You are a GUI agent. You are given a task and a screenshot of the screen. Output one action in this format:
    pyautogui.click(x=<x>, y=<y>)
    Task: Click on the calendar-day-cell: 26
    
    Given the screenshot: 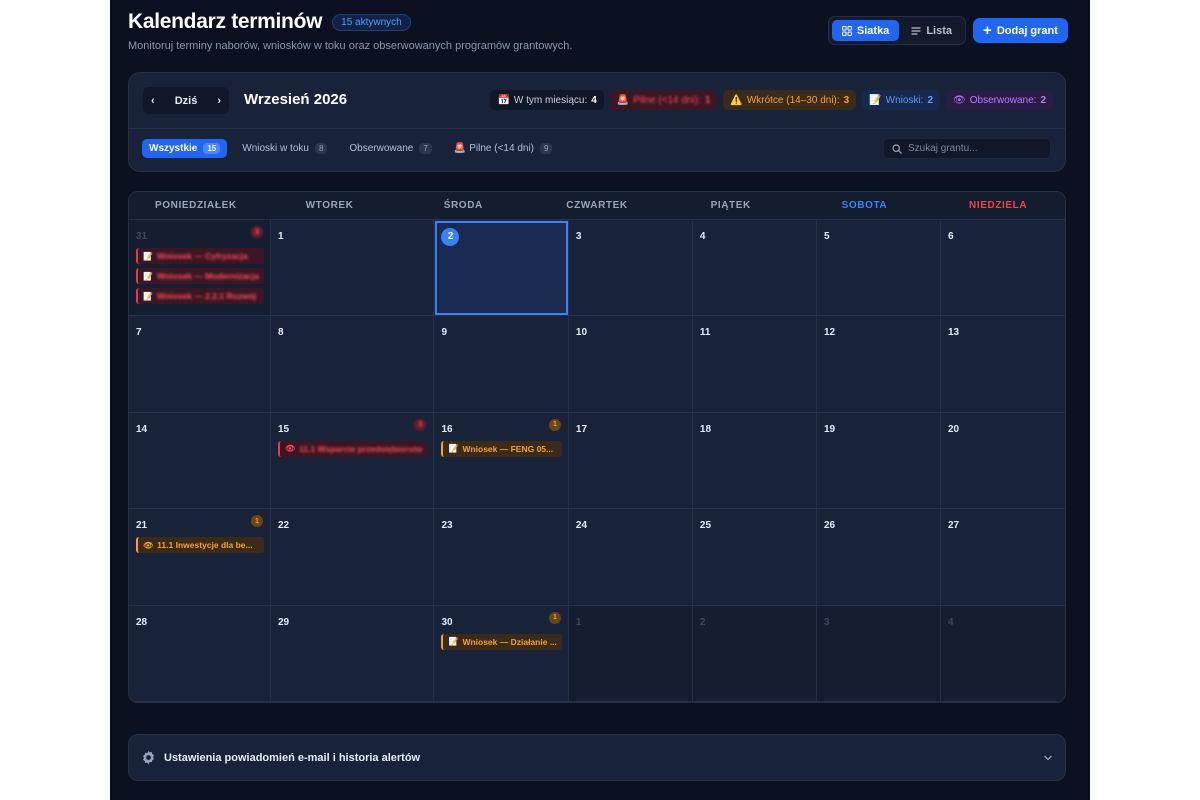 What is the action you would take?
    pyautogui.click(x=878, y=557)
    